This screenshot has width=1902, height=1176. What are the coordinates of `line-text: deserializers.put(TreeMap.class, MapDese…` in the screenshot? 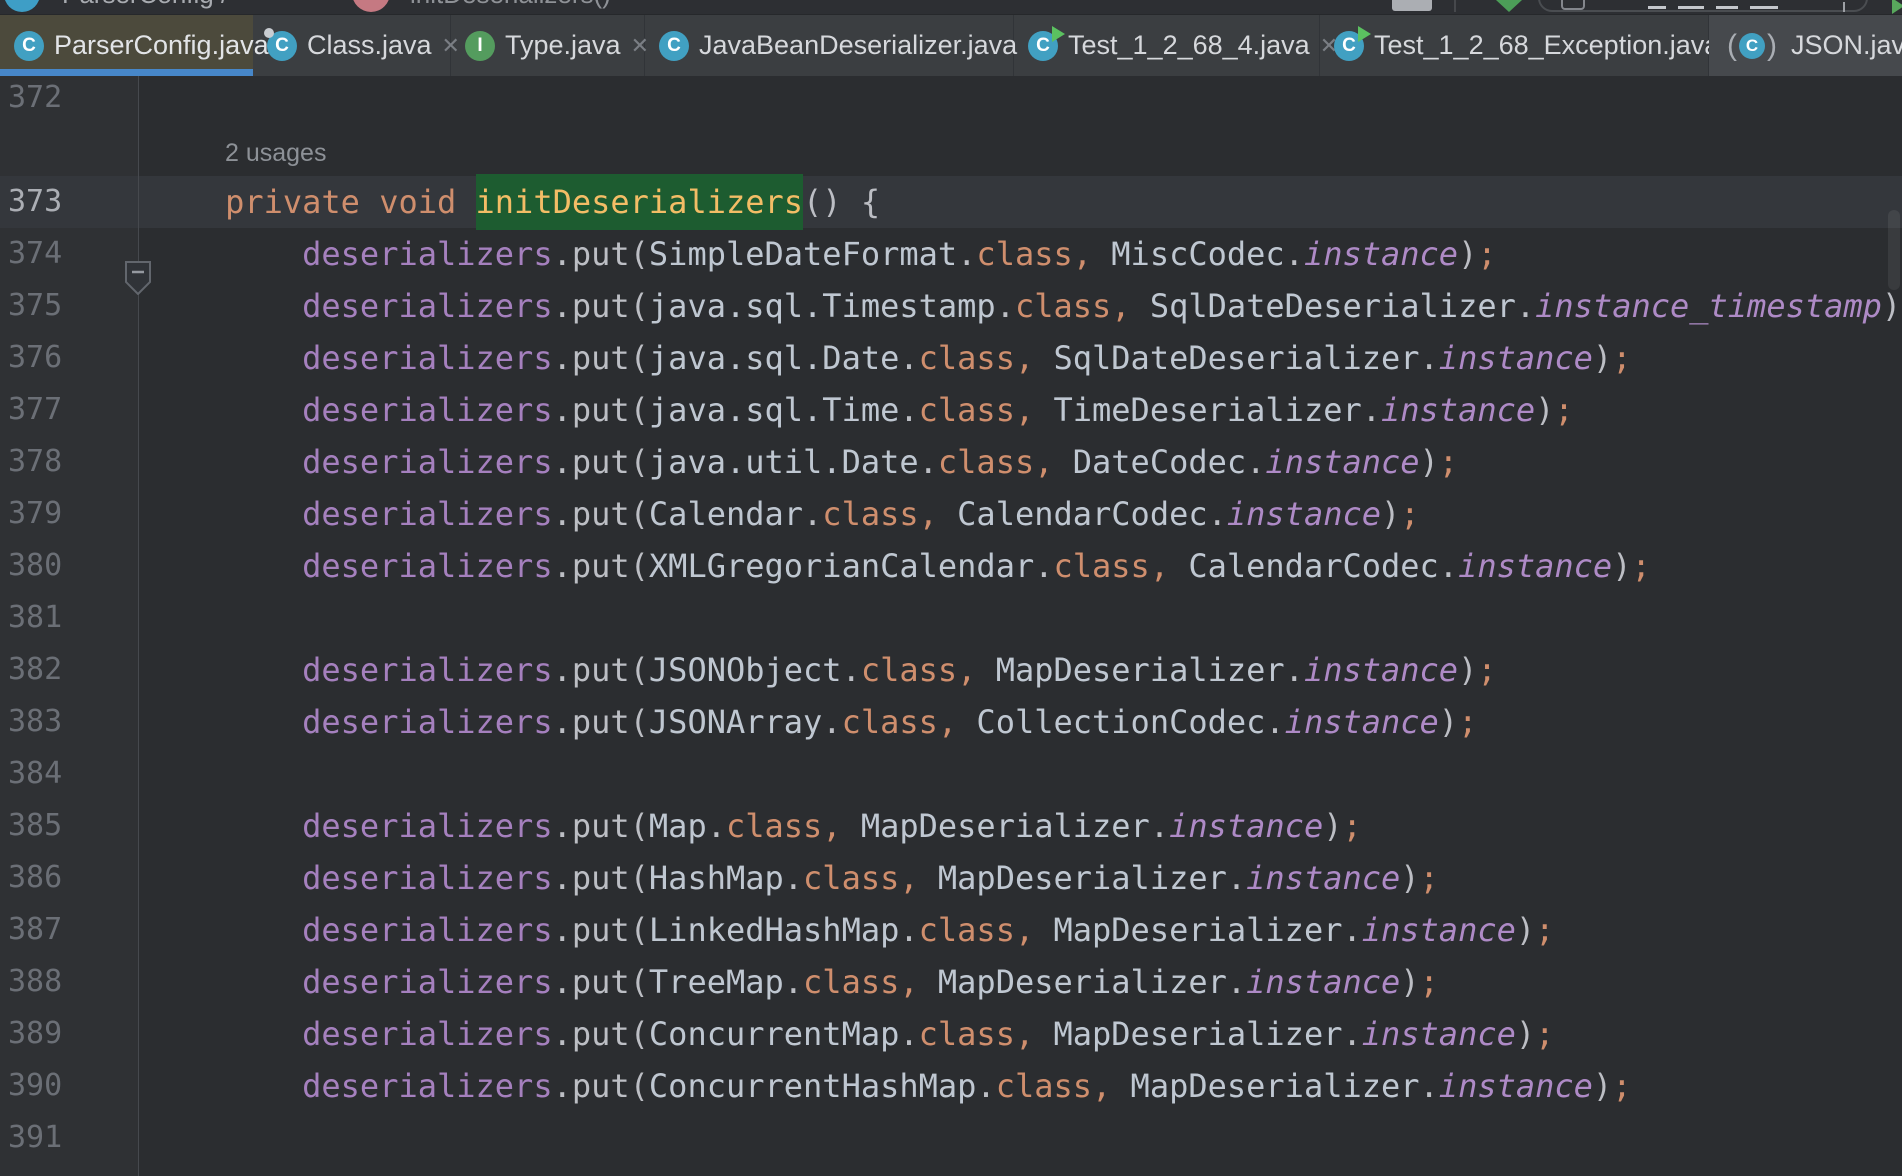 It's located at (870, 982).